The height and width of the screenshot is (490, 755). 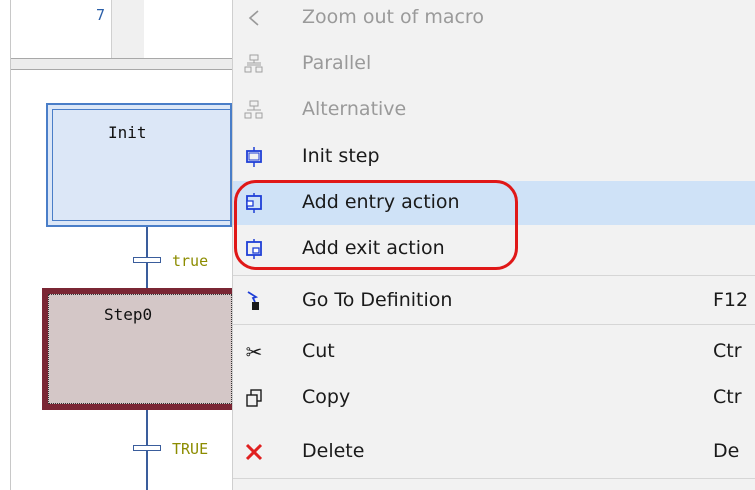 I want to click on menu-item-delete: Delete De, so click(x=494, y=452).